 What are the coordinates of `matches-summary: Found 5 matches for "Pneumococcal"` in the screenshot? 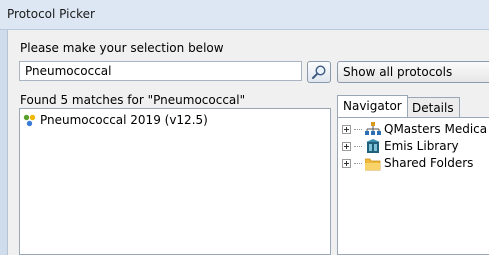 It's located at (133, 100).